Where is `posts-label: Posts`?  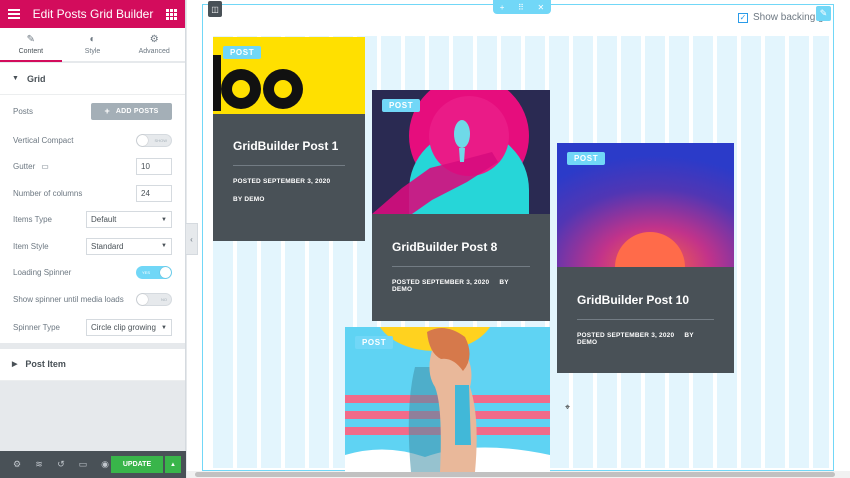
posts-label: Posts is located at coordinates (23, 111).